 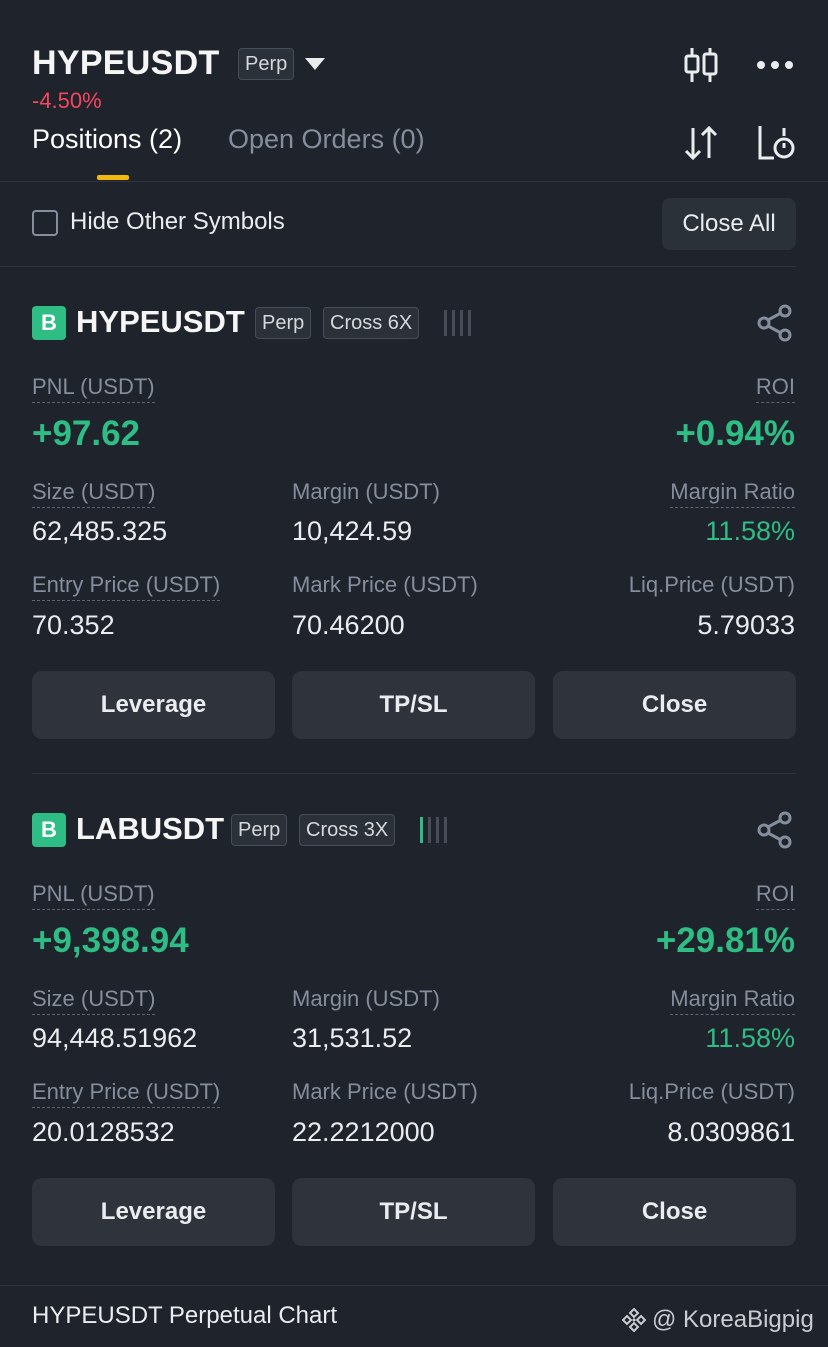 What do you see at coordinates (126, 63) in the screenshot?
I see `symbol-title: HYPEUSDT` at bounding box center [126, 63].